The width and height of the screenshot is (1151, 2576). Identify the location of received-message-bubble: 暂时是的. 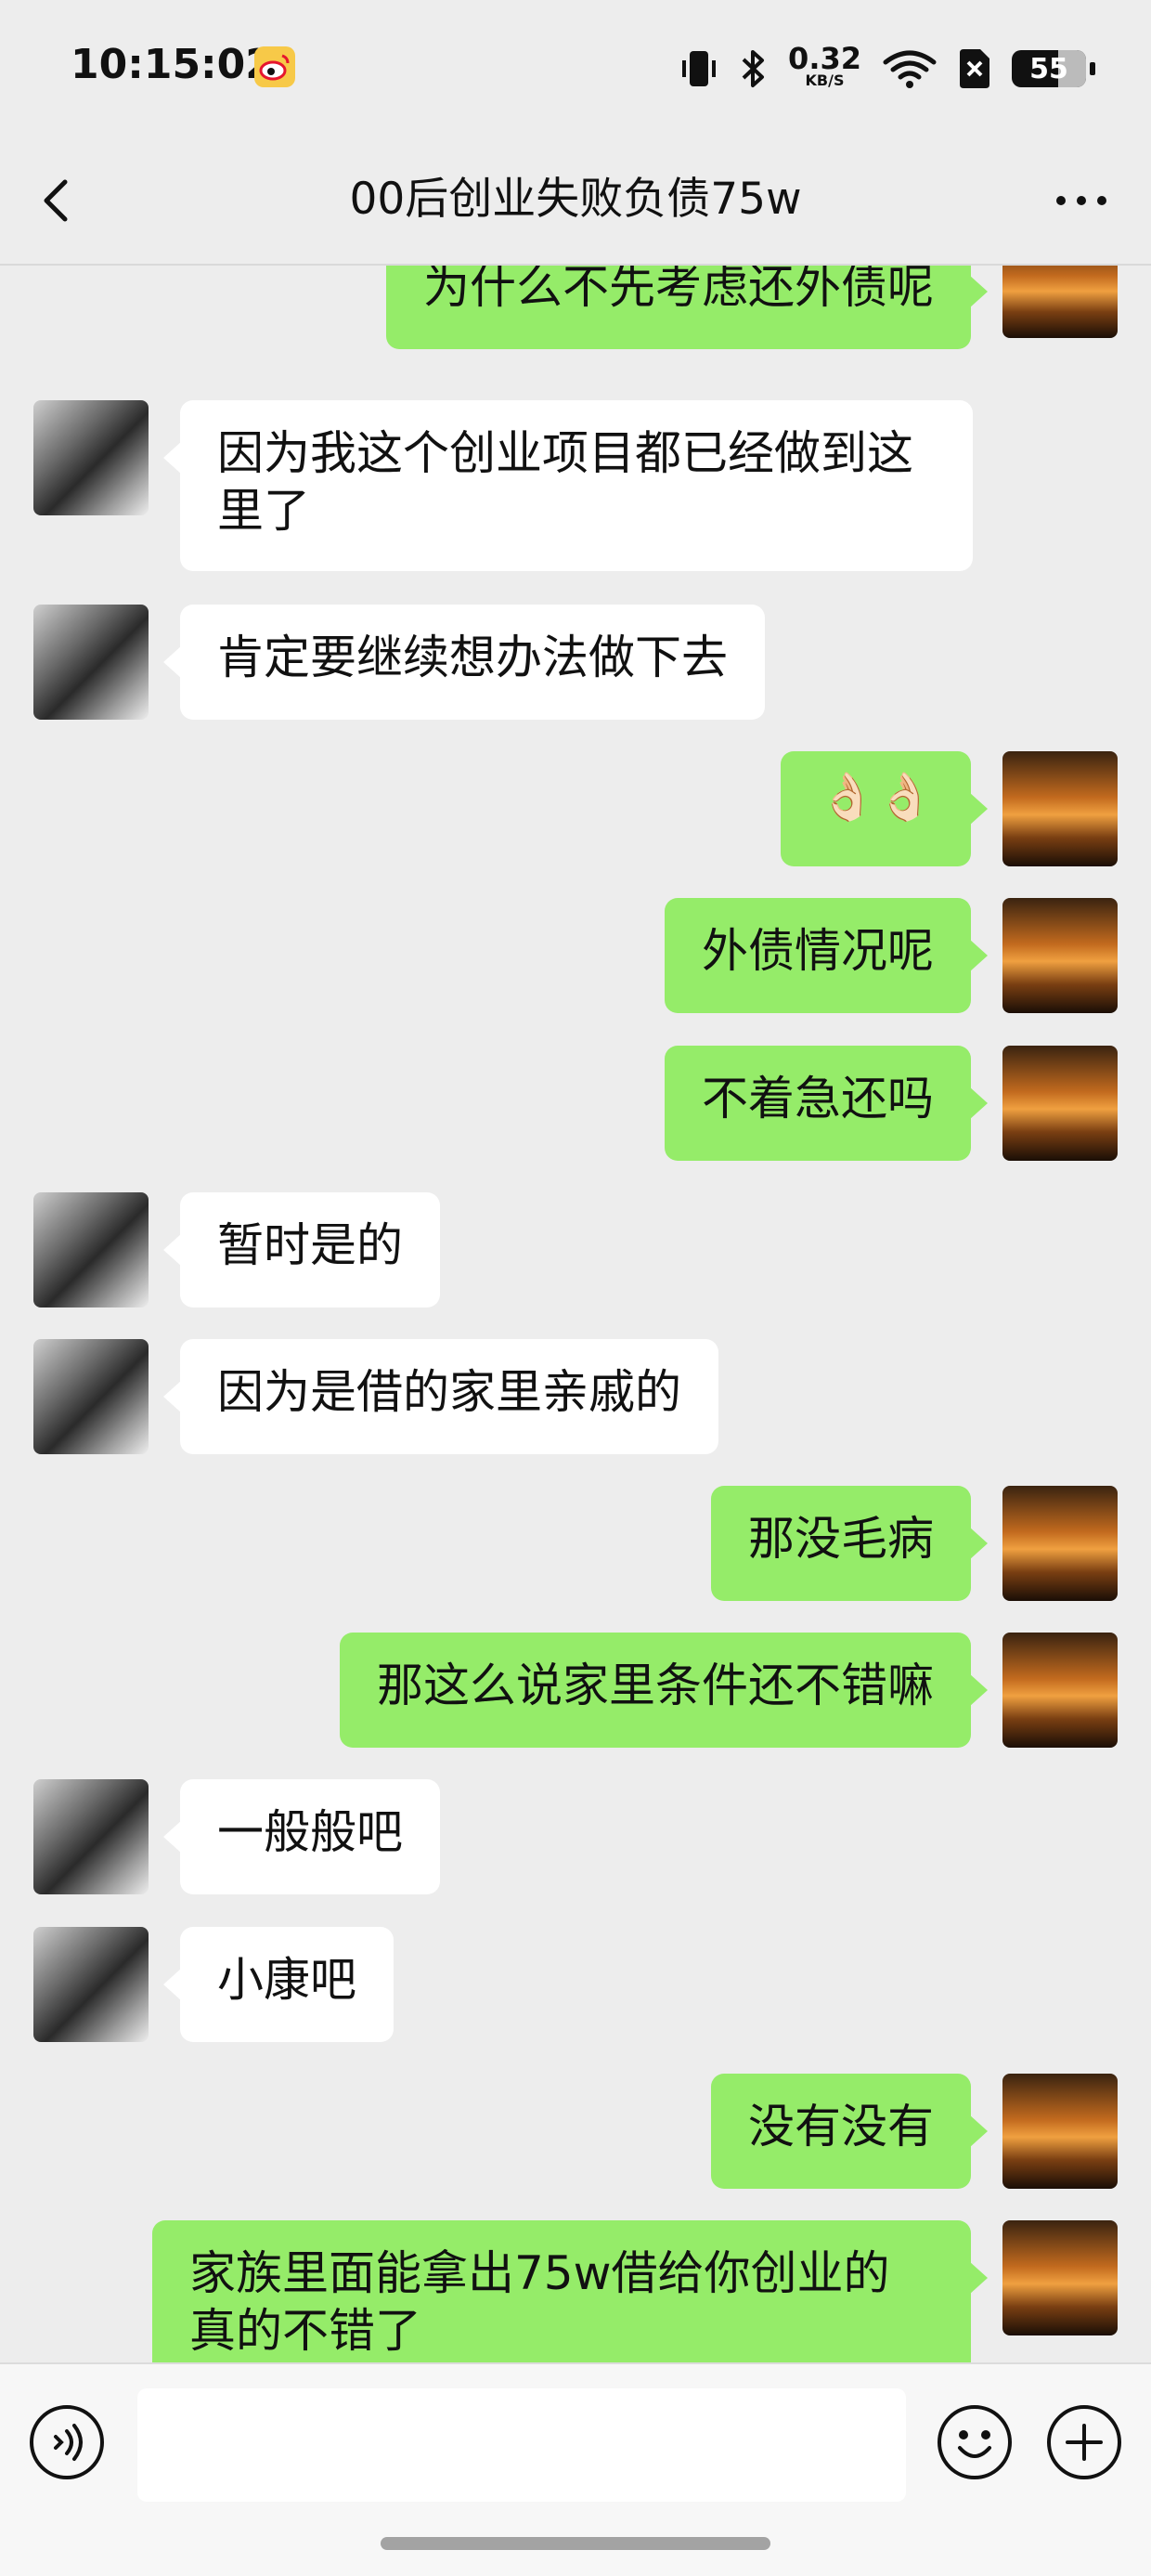
(301, 1250).